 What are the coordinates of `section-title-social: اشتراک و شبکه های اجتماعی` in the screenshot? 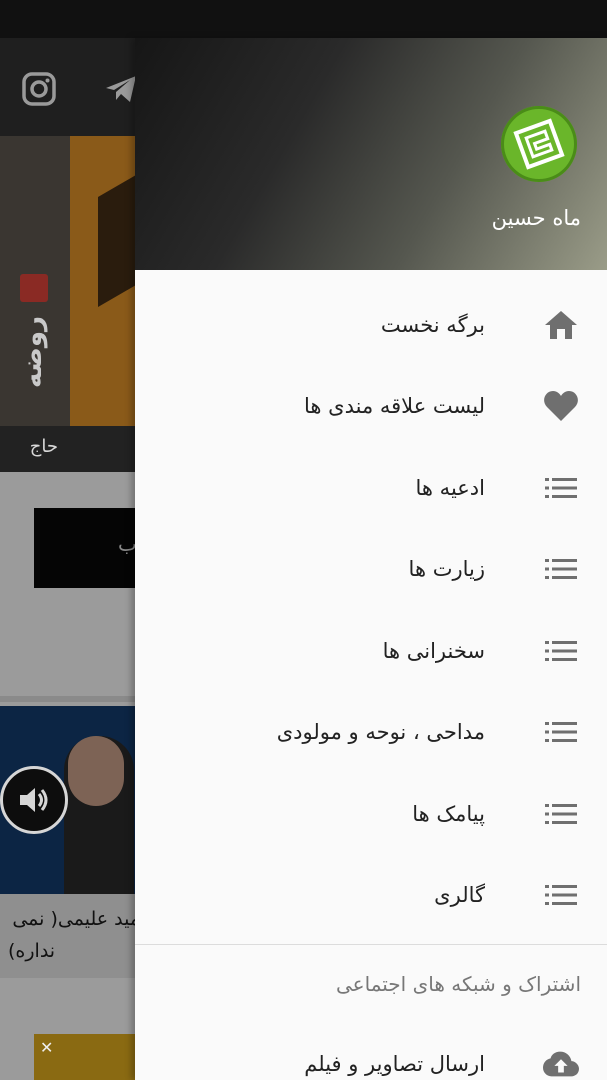 It's located at (458, 984).